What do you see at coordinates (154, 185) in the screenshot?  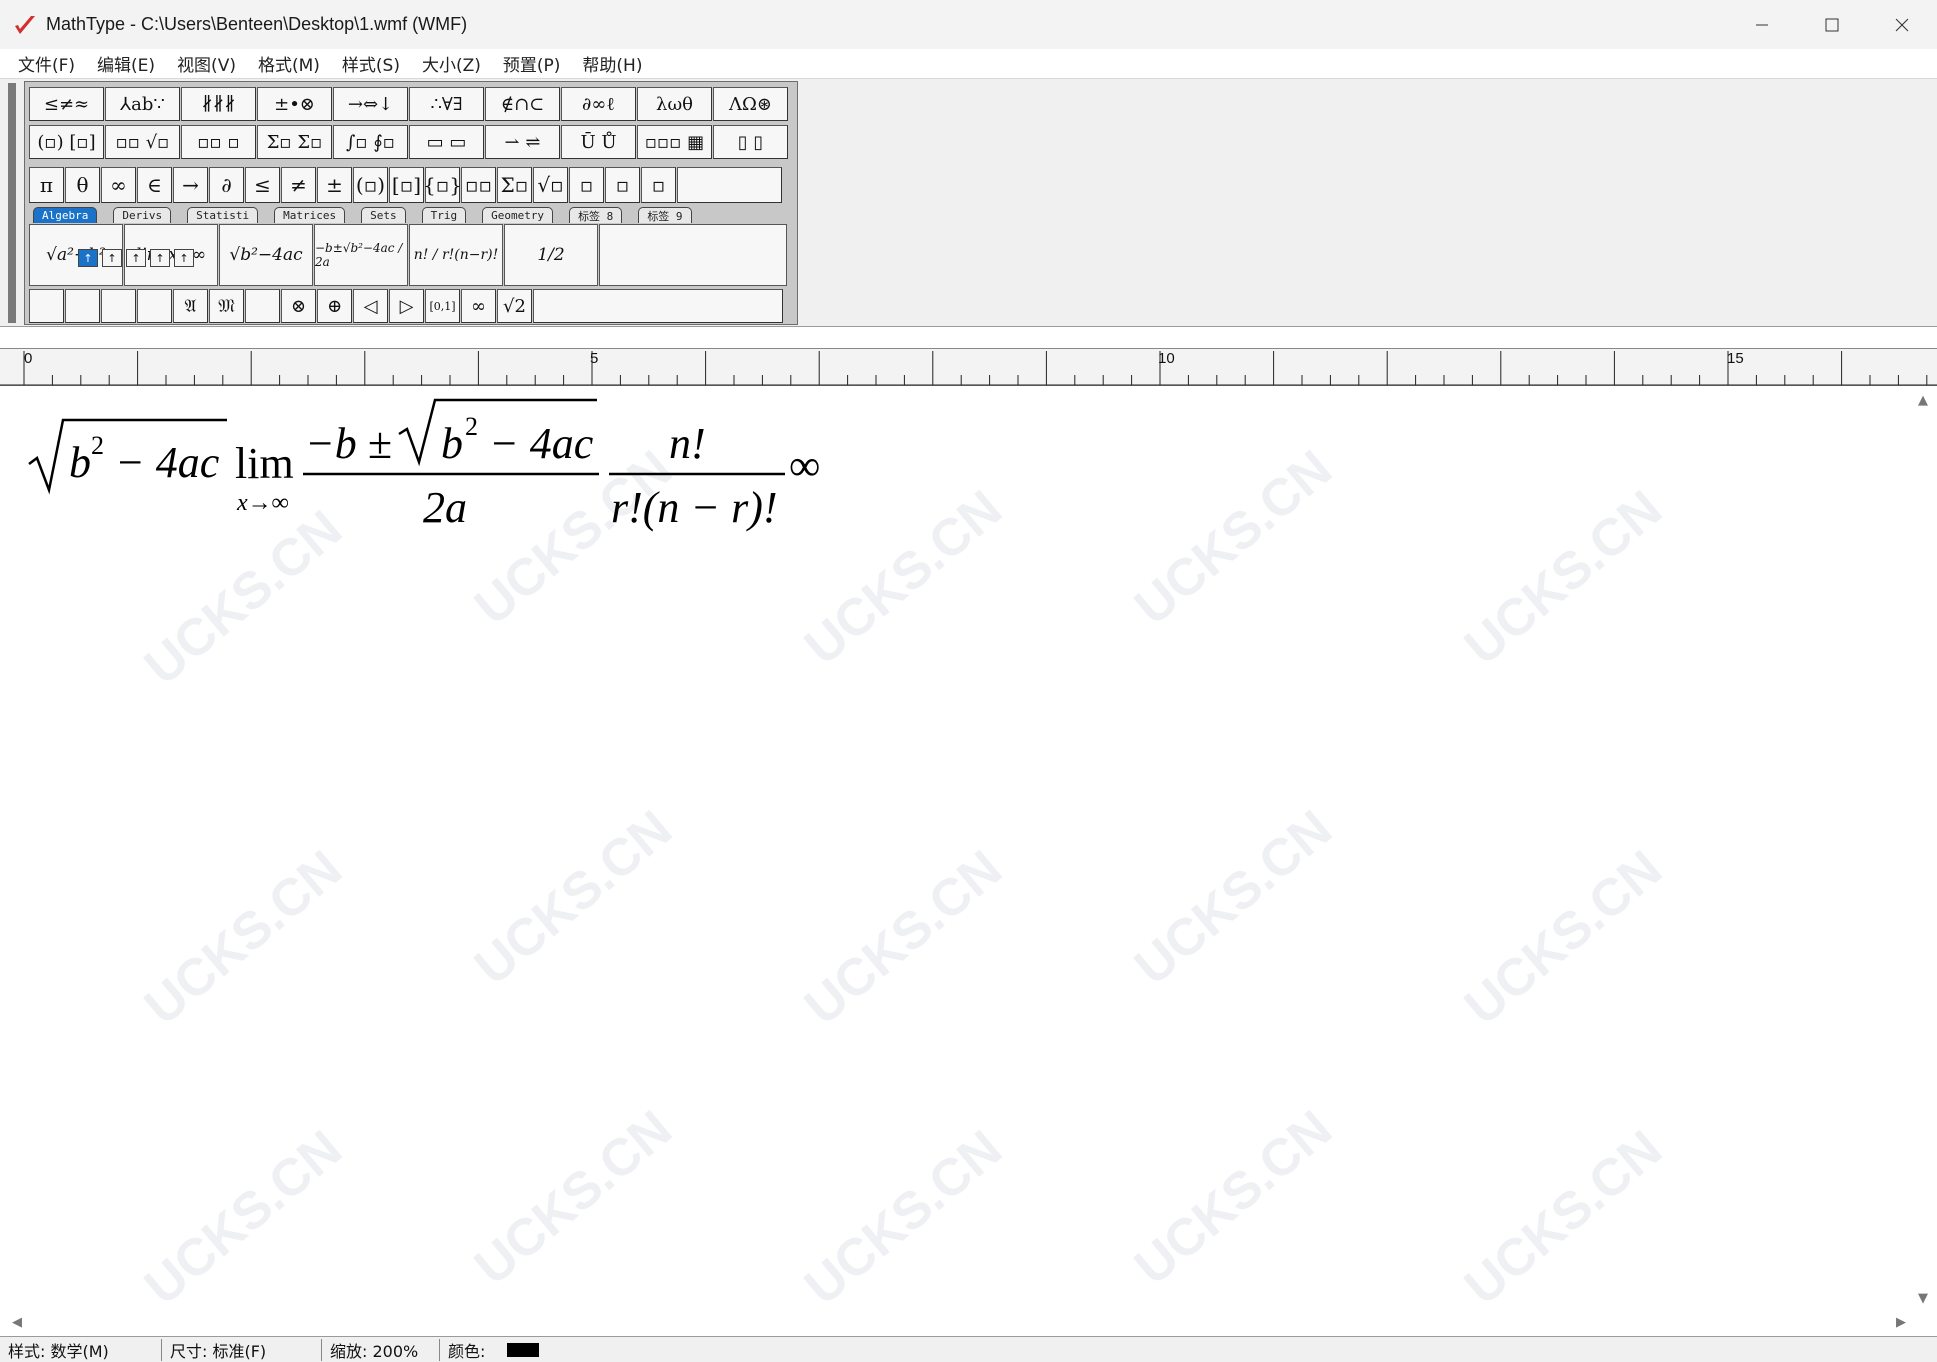 I see `element-of-button: ∈` at bounding box center [154, 185].